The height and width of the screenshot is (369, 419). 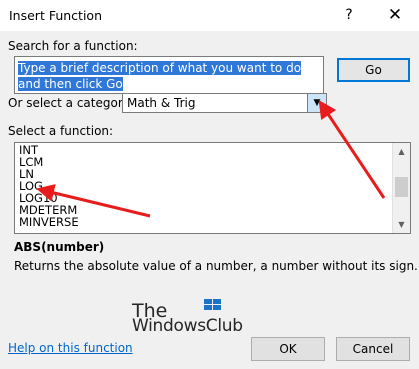 What do you see at coordinates (161, 103) in the screenshot?
I see `category-value: Math & Trig` at bounding box center [161, 103].